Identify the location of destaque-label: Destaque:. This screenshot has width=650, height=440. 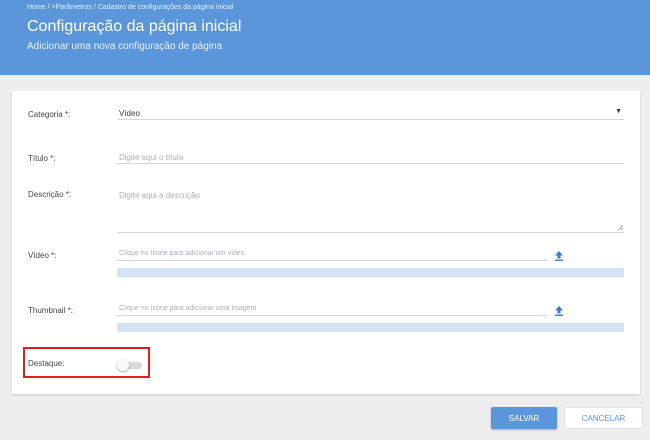
(46, 363).